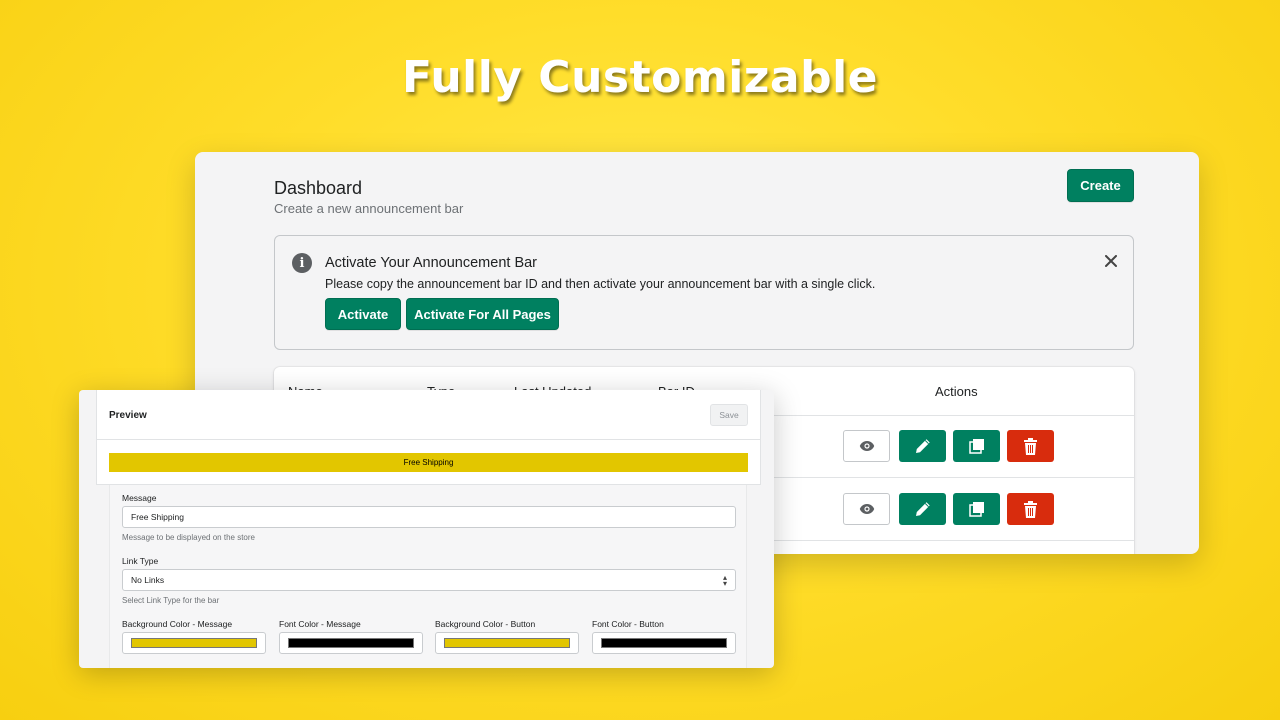 This screenshot has height=720, width=1280. Describe the element at coordinates (148, 580) in the screenshot. I see `link-type-value: No Links` at that location.